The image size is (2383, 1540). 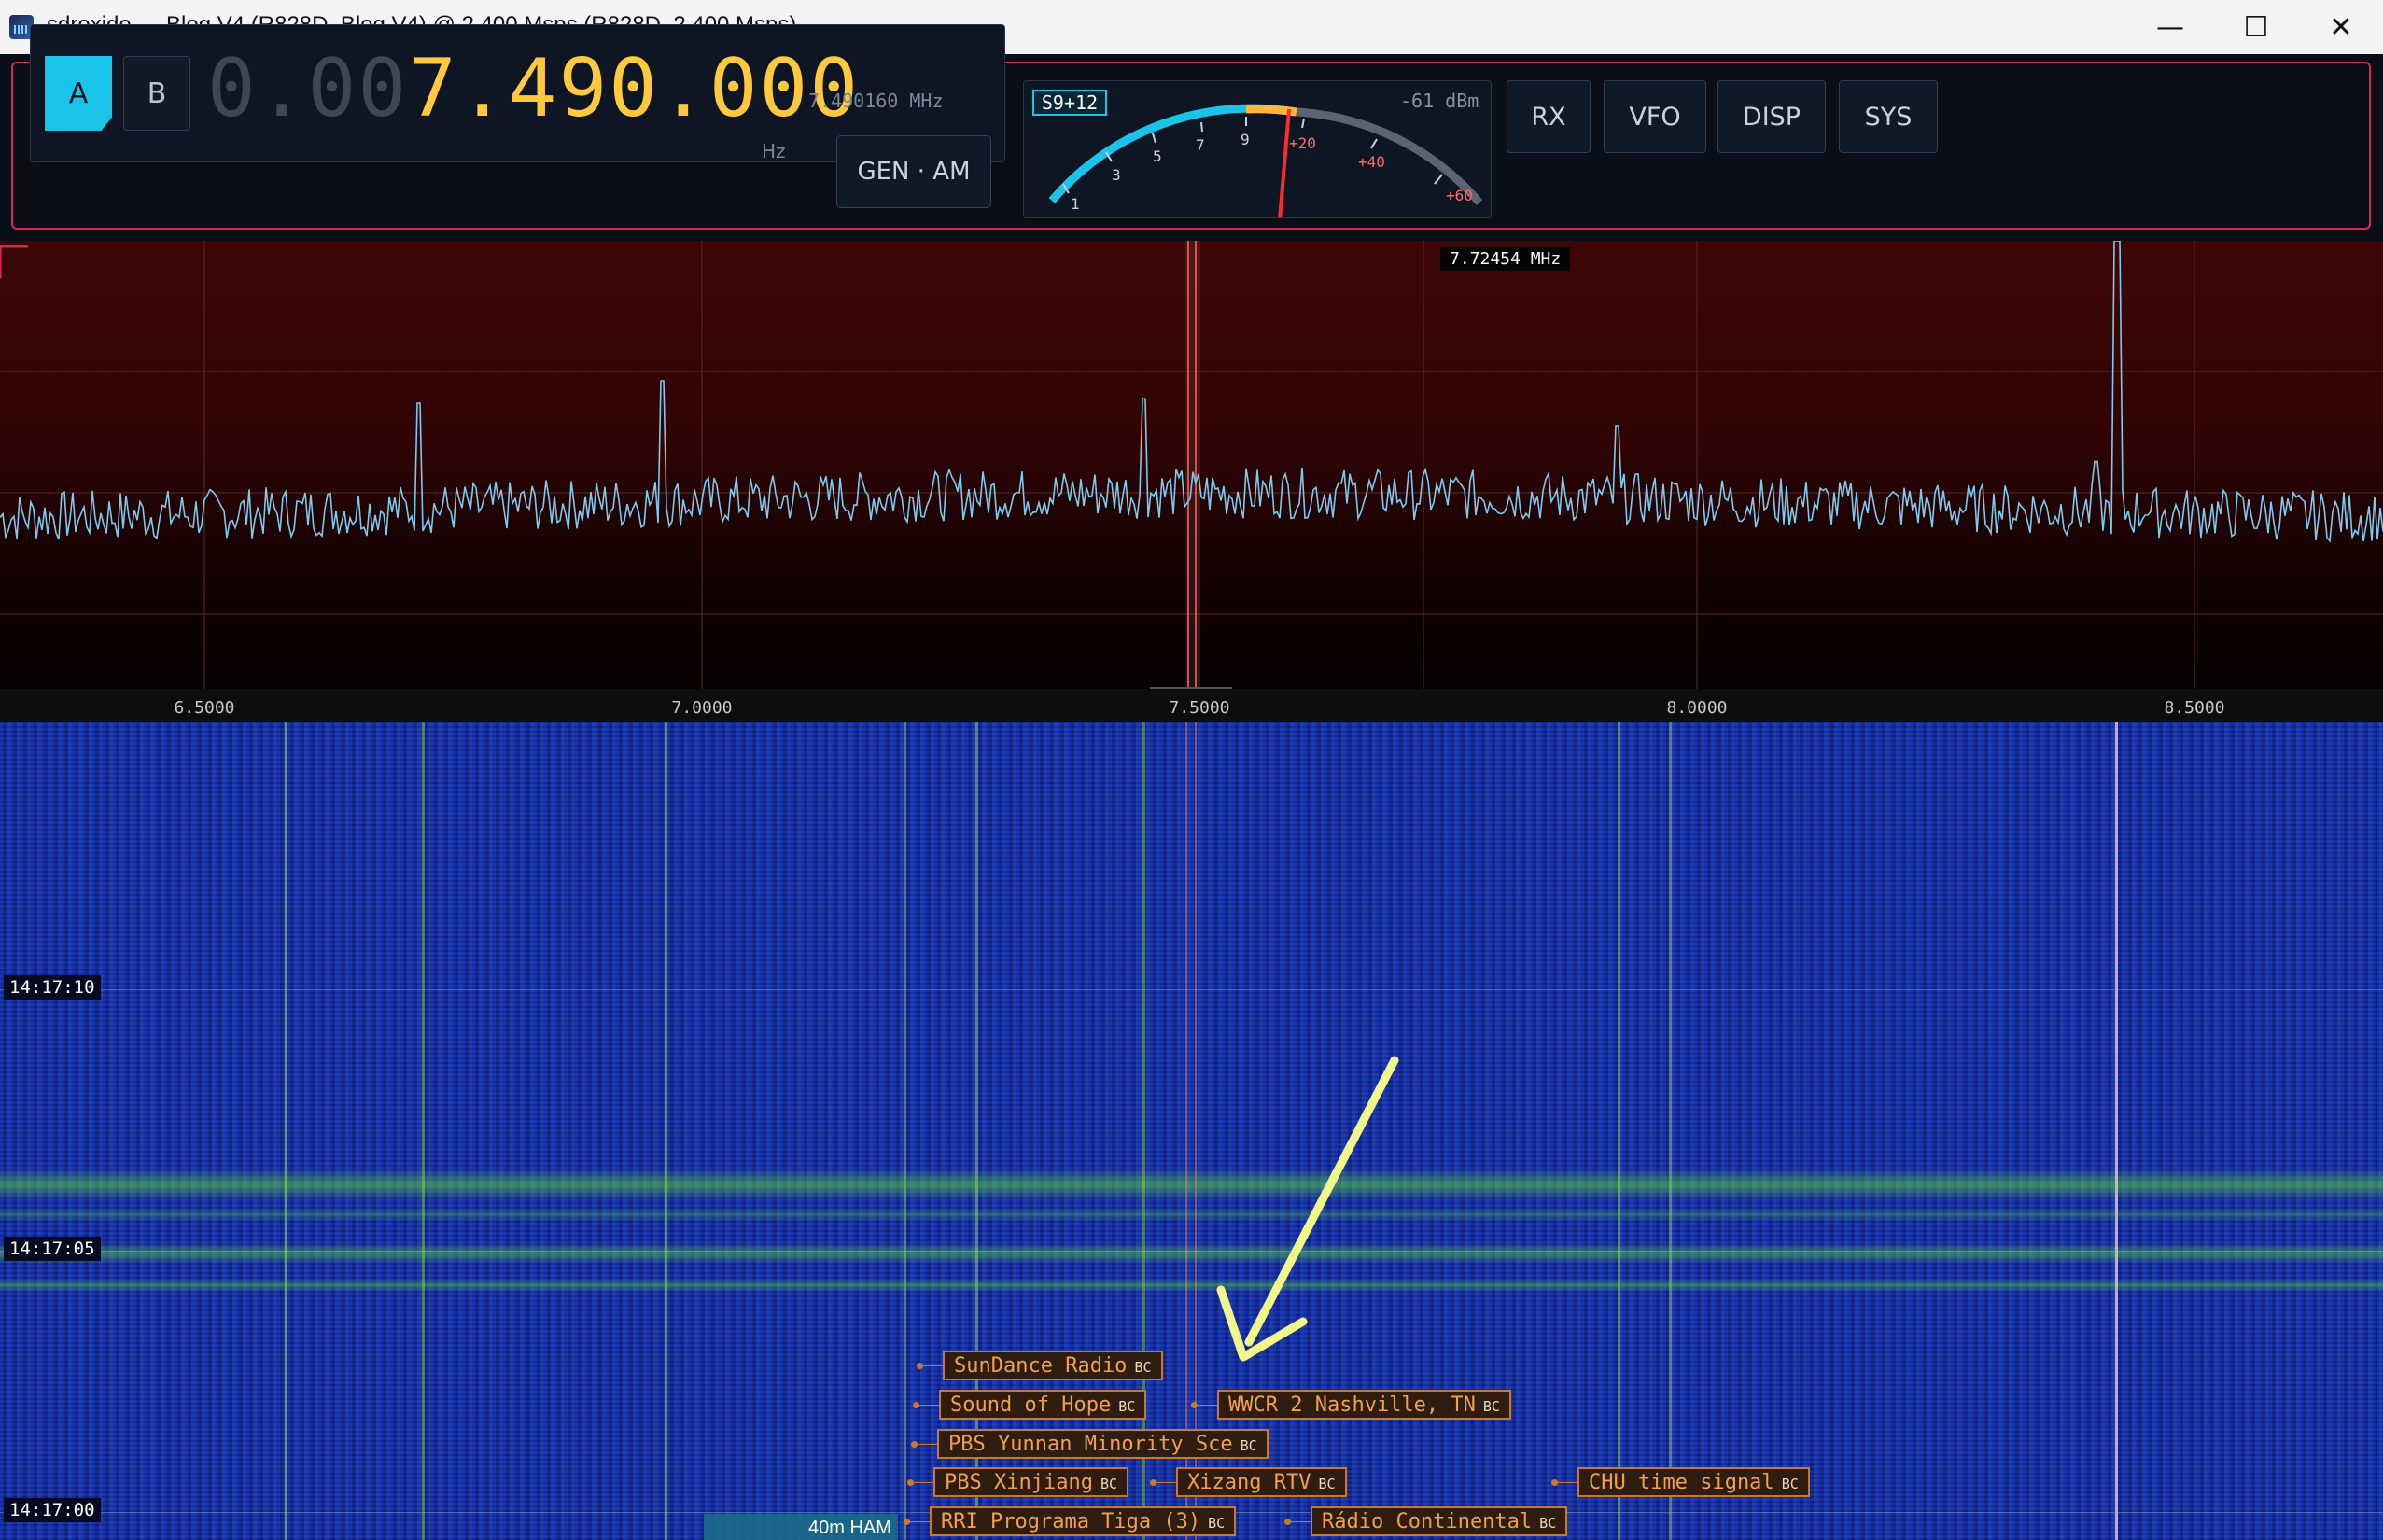 What do you see at coordinates (14, 261) in the screenshot?
I see `spectrum-corner-marker` at bounding box center [14, 261].